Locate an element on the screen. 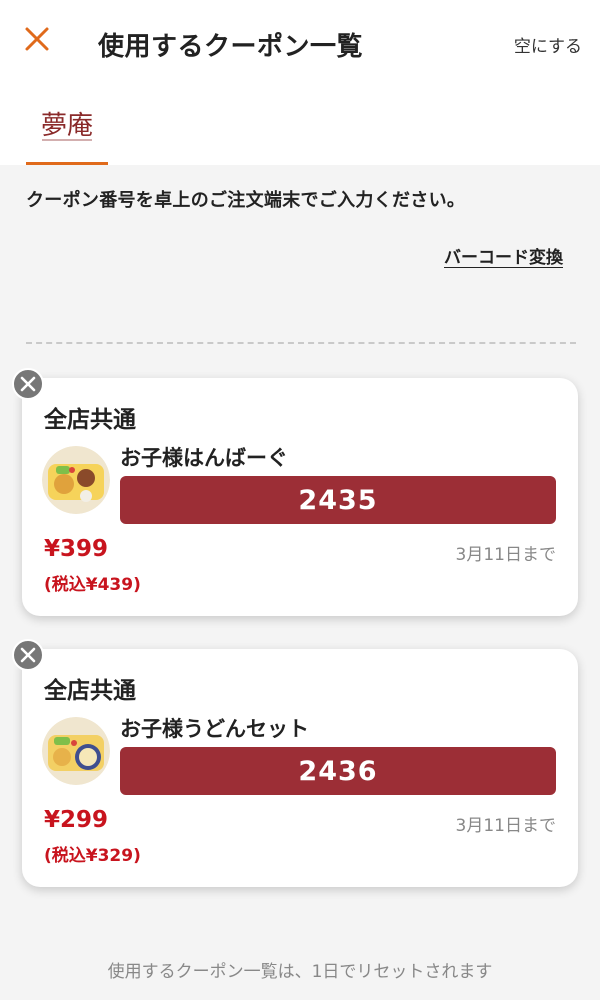 The width and height of the screenshot is (600, 1000). barcode-convert-link: バーコード変換 is located at coordinates (503, 255).